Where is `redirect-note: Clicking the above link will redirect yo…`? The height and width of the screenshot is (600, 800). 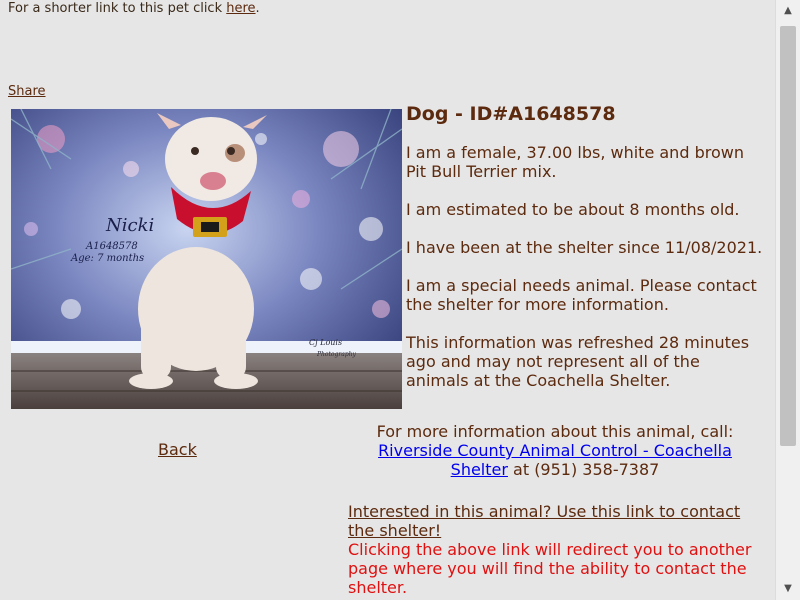
redirect-note: Clicking the above link will redirect yo… is located at coordinates (550, 568).